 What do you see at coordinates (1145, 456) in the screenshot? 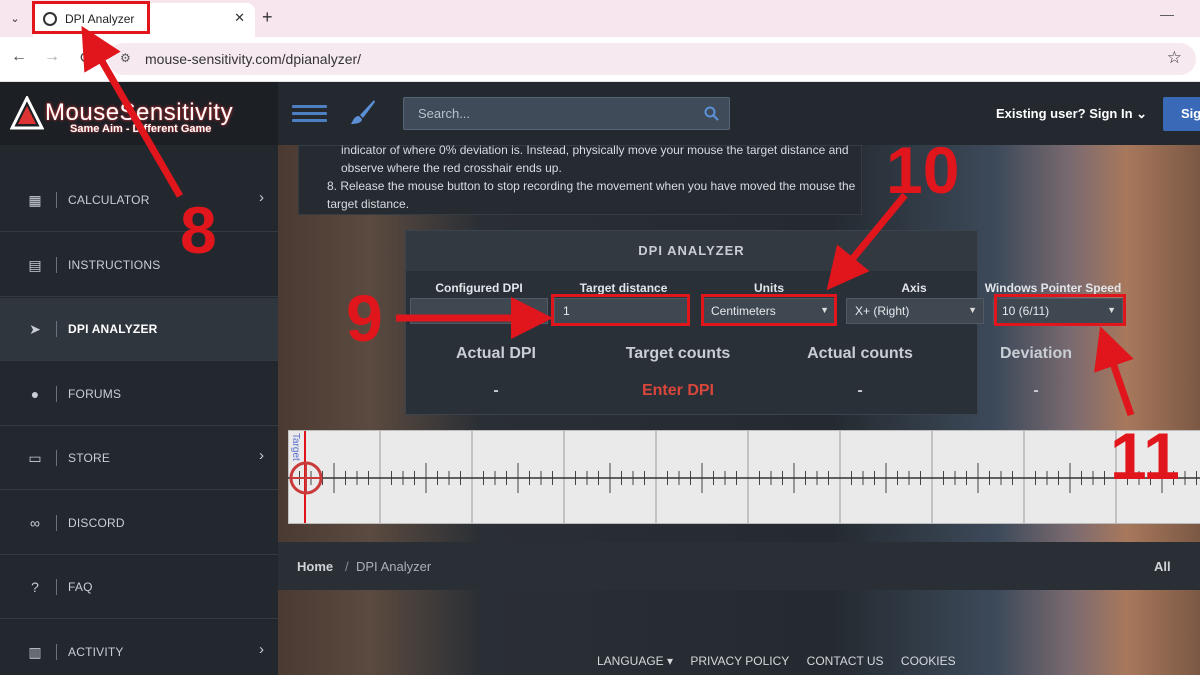
I see `annotation-number-11: 11` at bounding box center [1145, 456].